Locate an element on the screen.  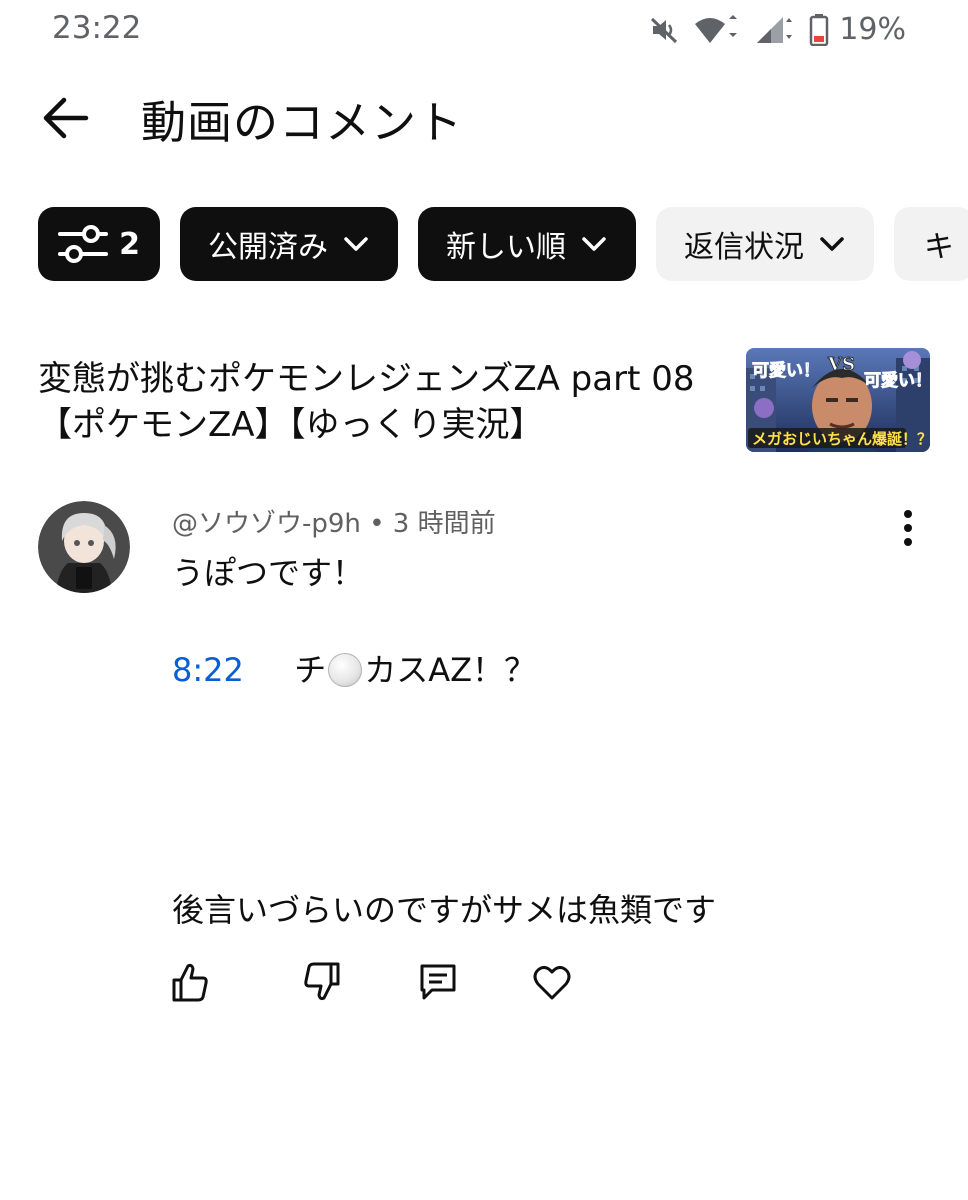
comment-text-before: チ is located at coordinates (310, 670).